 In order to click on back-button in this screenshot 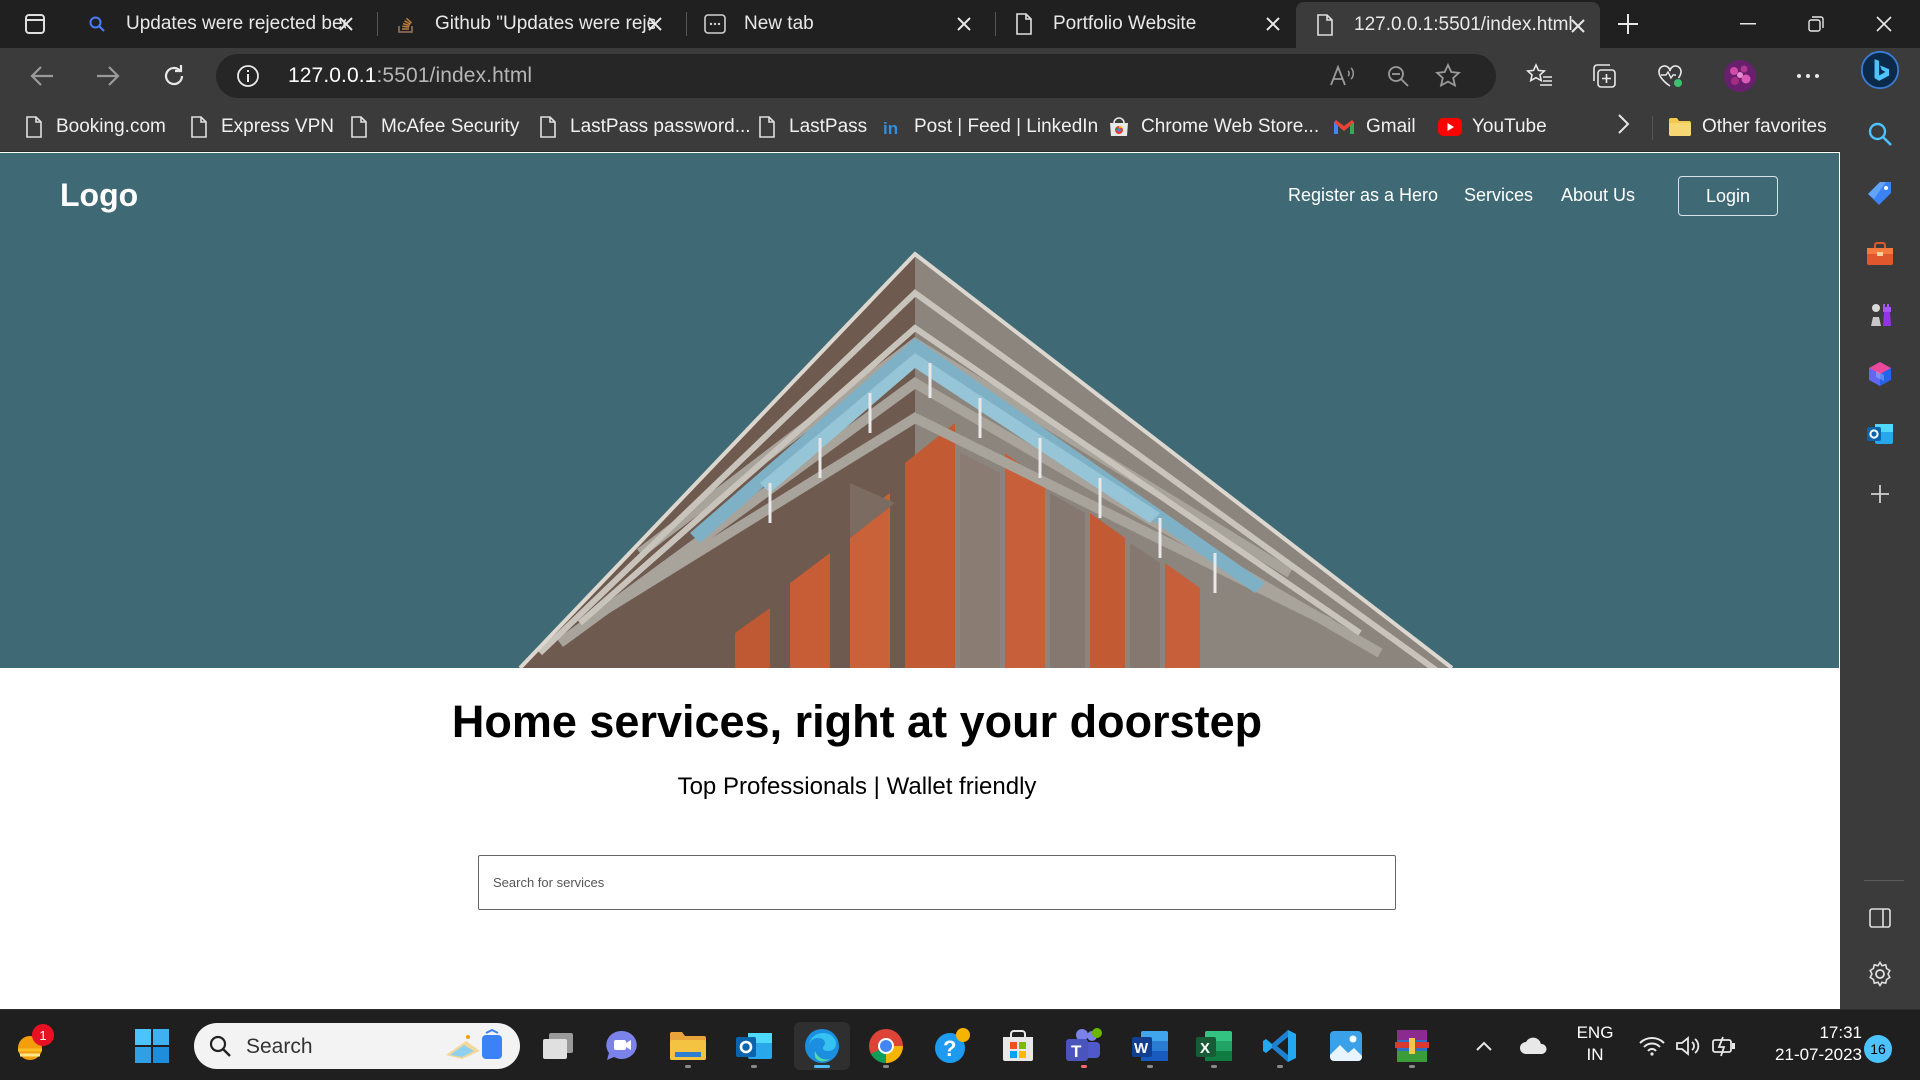, I will do `click(42, 76)`.